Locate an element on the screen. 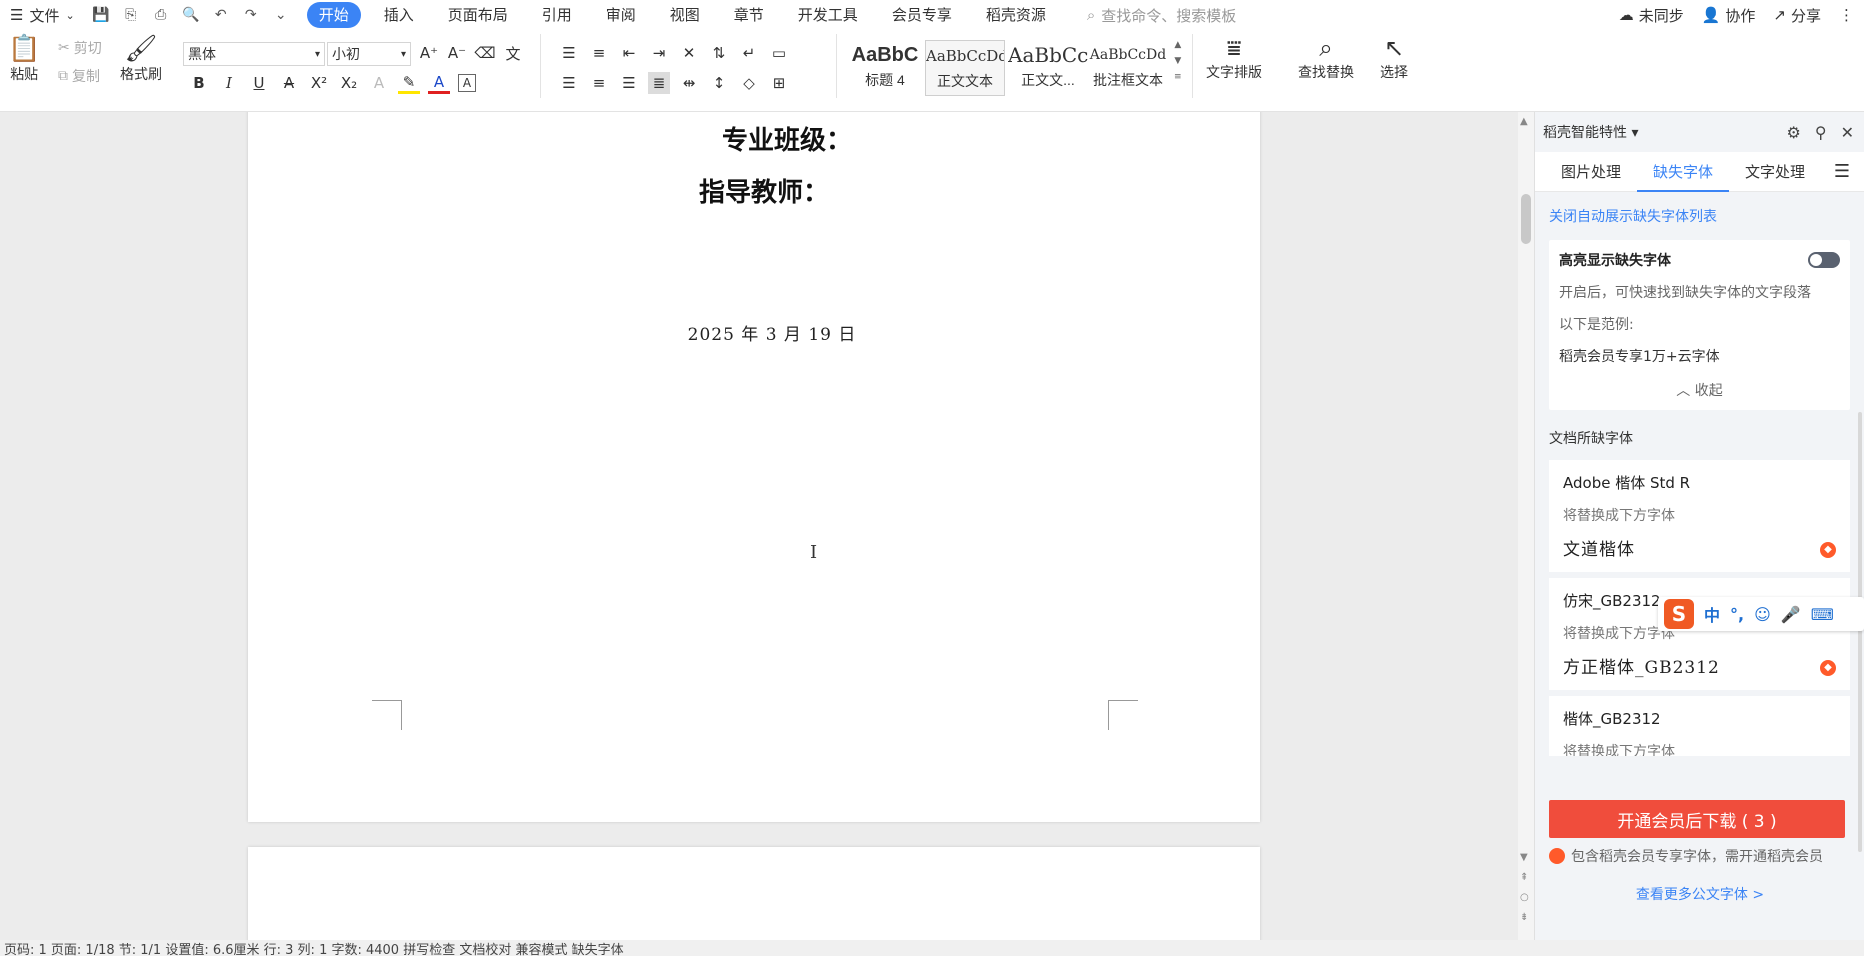  next-page-icon: ⇟ is located at coordinates (1524, 917).